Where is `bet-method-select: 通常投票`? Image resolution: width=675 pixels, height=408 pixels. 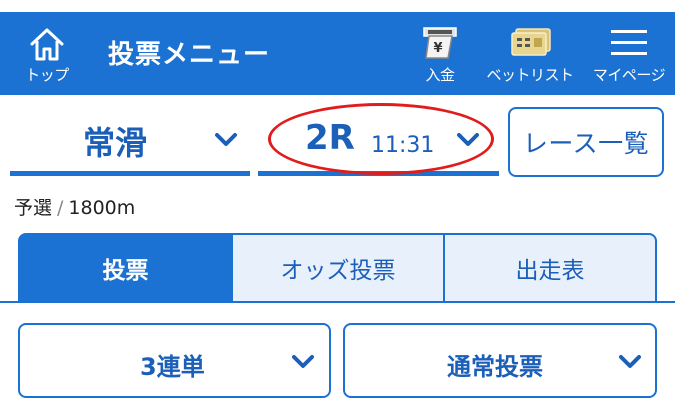
bet-method-select: 通常投票 is located at coordinates (500, 360).